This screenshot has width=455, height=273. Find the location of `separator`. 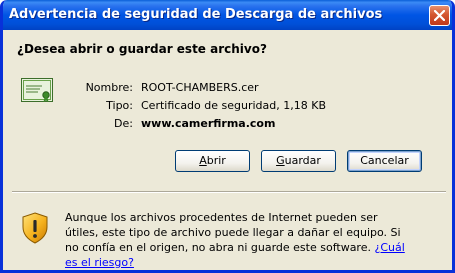

separator is located at coordinates (229, 192).